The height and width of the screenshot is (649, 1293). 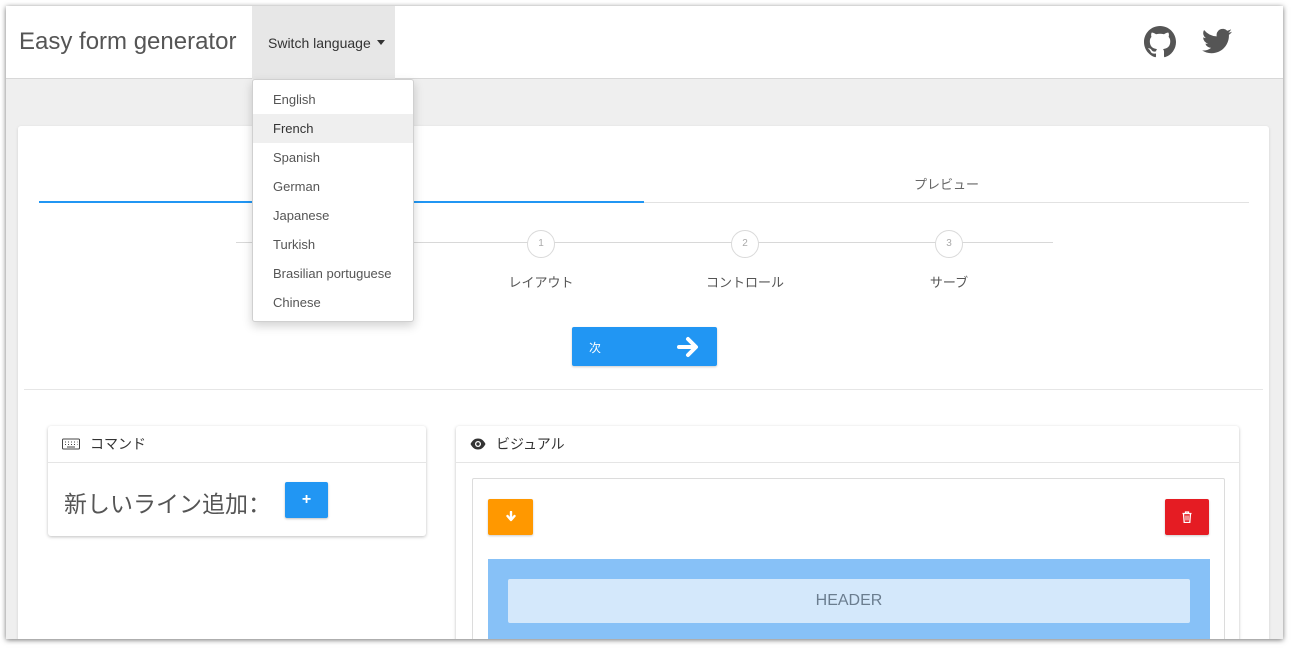 What do you see at coordinates (541, 282) in the screenshot?
I see `step-1-label: レイアウト` at bounding box center [541, 282].